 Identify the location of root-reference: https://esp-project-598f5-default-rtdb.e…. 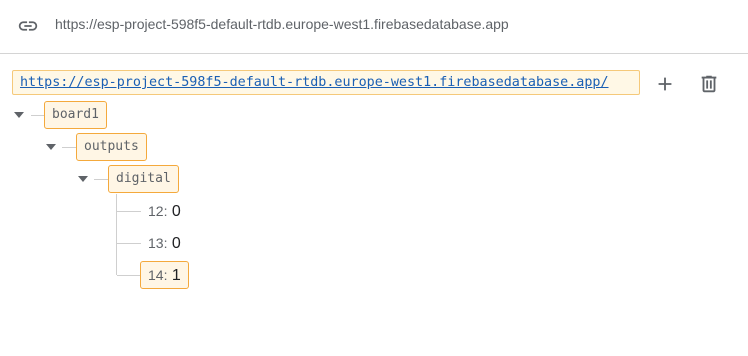
(326, 82).